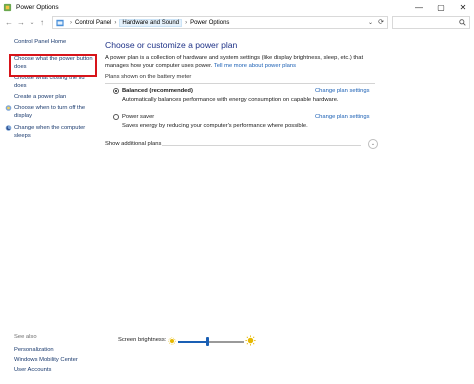 This screenshot has height=384, width=474. Describe the element at coordinates (151, 22) in the screenshot. I see `breadcrumb-hardware-and-sound: Hardware and Sound` at that location.